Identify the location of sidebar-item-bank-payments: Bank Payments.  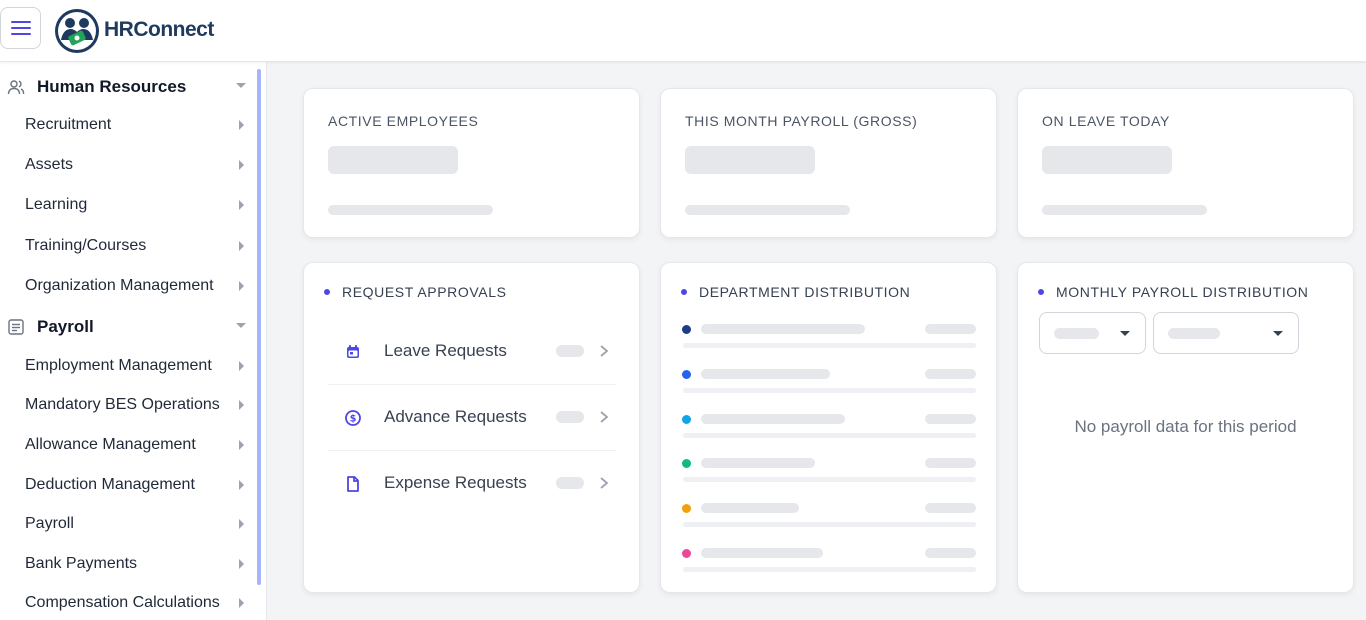
(128, 564).